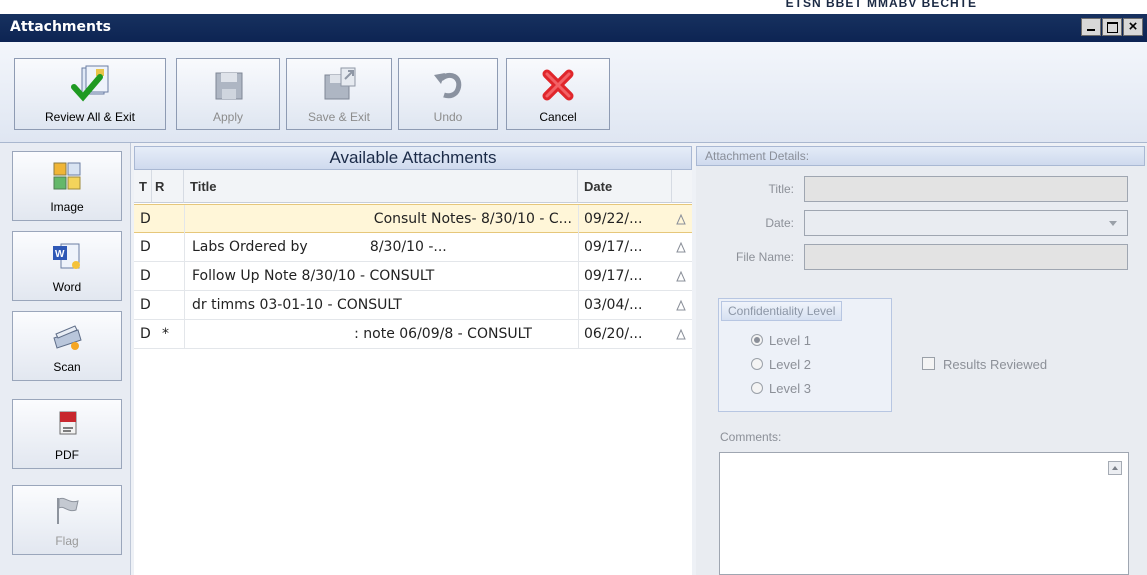 The height and width of the screenshot is (575, 1147). I want to click on image-icon, so click(67, 176).